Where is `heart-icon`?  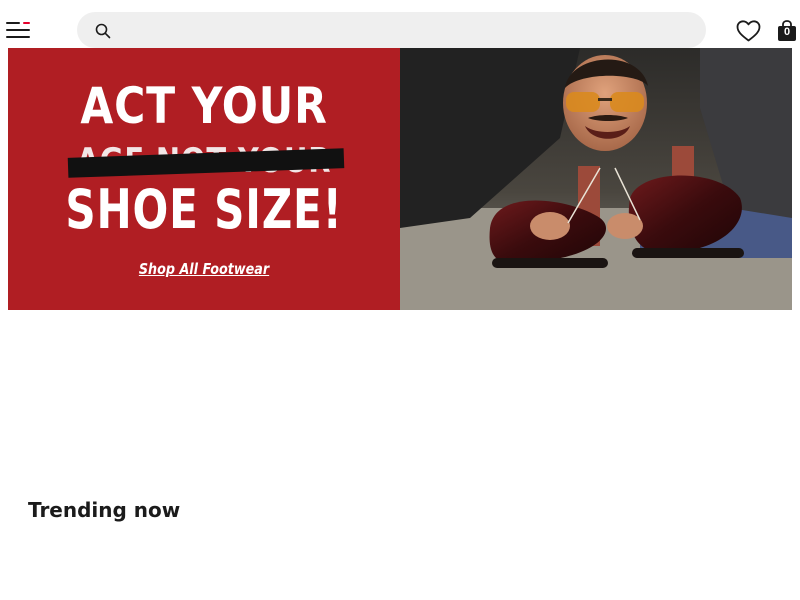 heart-icon is located at coordinates (748, 31).